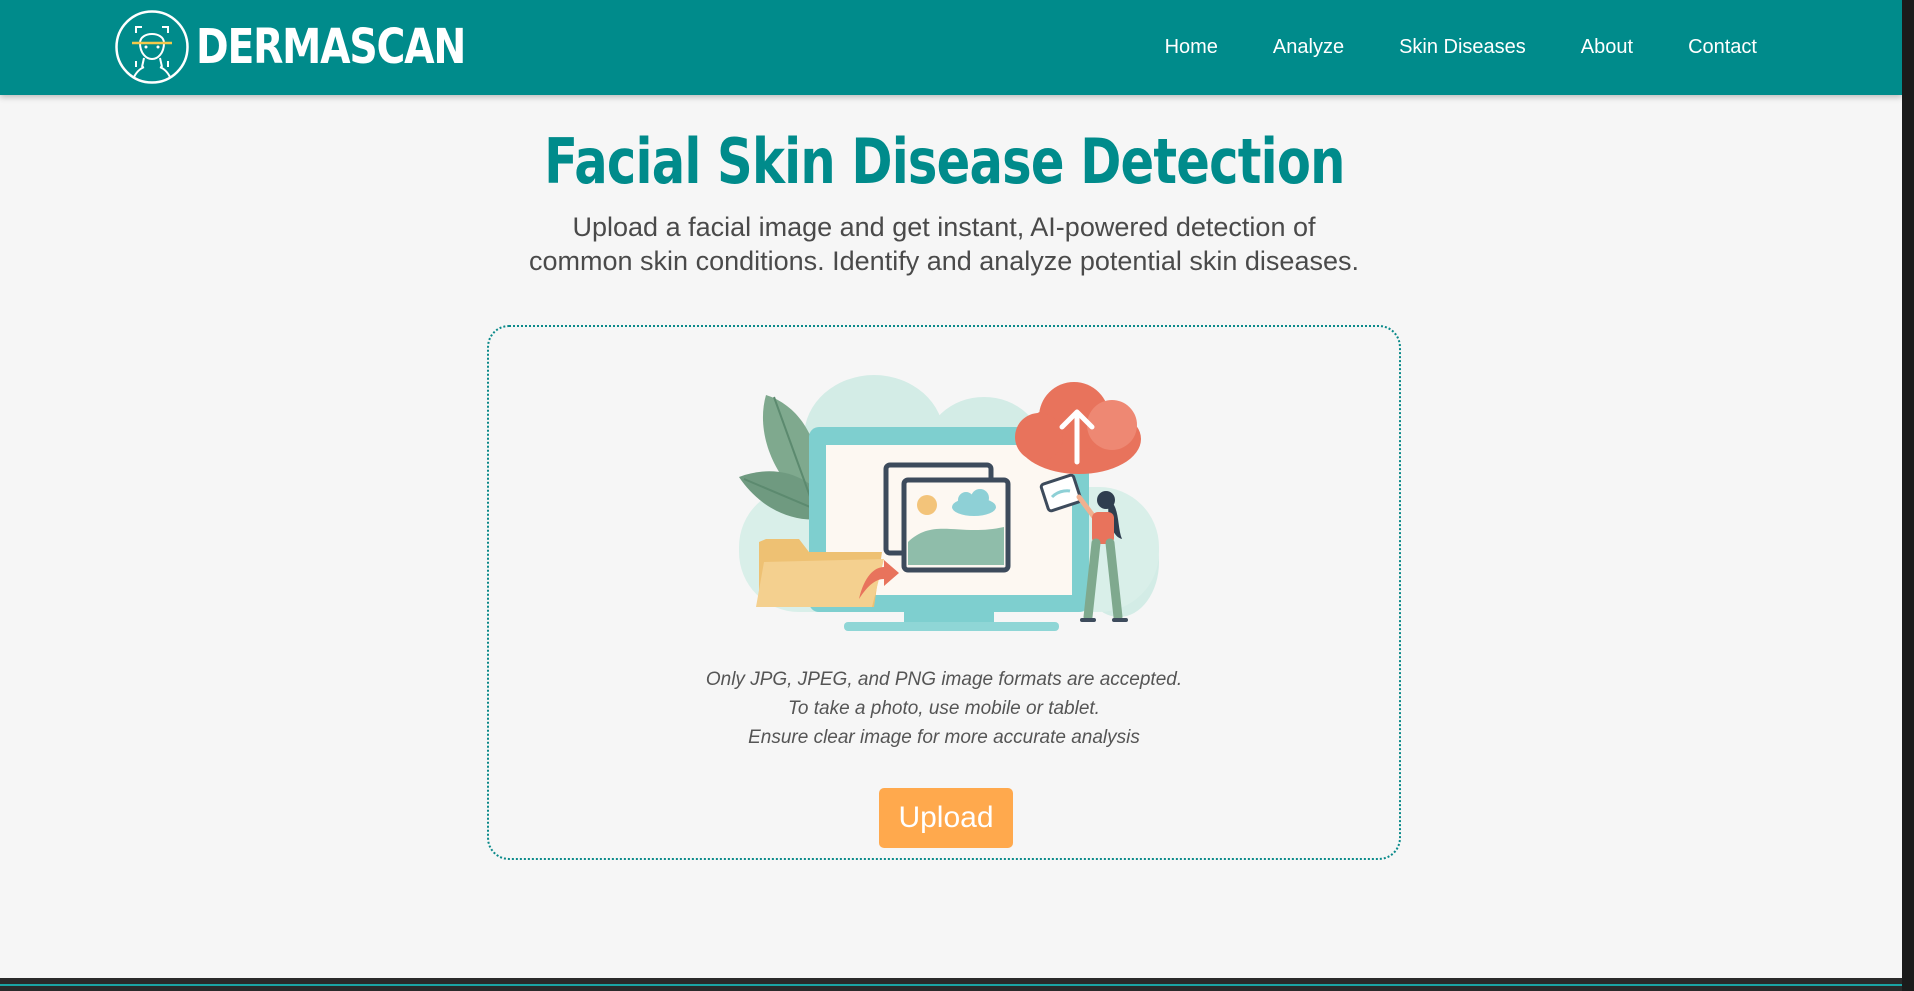  I want to click on window-edge-bottom, so click(951, 984).